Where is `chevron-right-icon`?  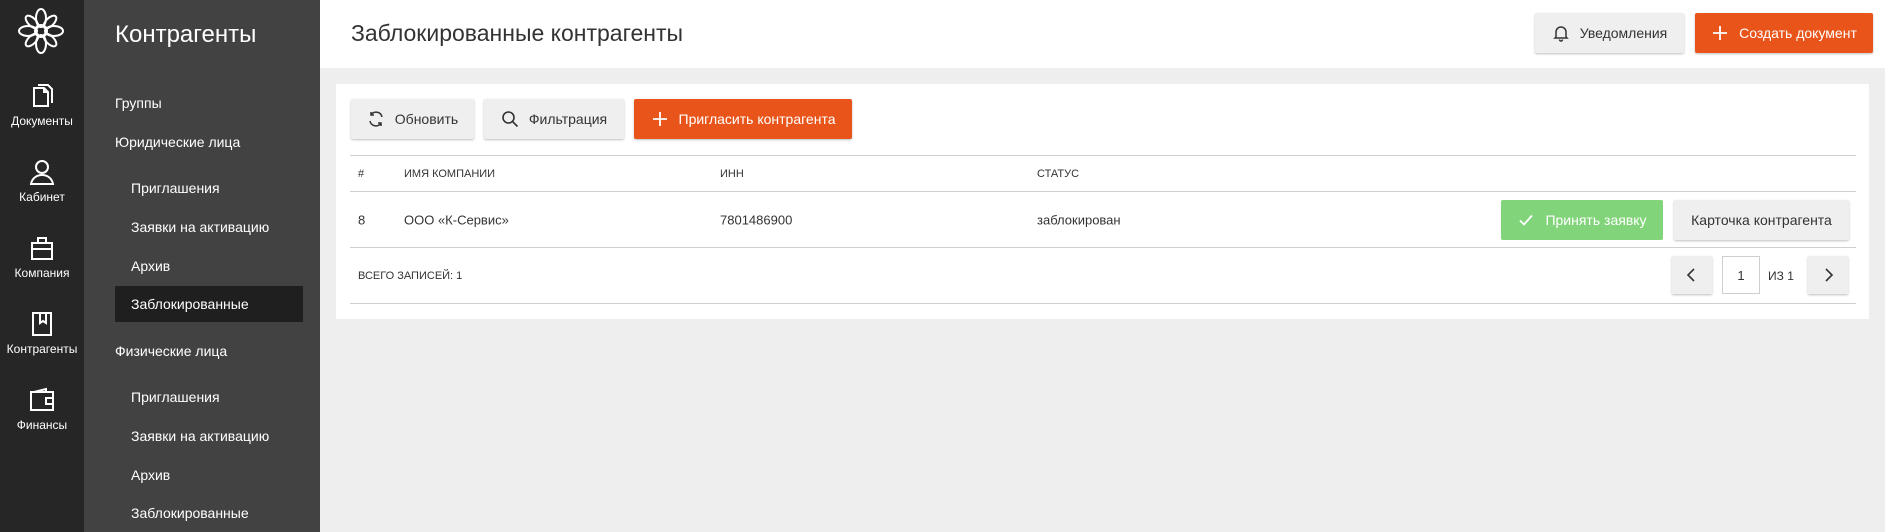 chevron-right-icon is located at coordinates (1829, 275).